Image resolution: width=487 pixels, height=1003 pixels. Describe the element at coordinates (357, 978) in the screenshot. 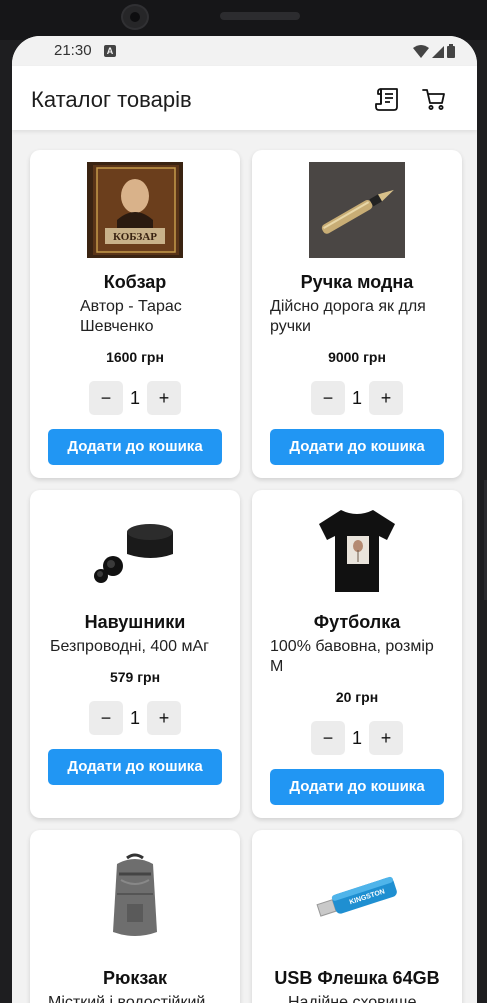

I see `product-name: USB Флешка 64GB` at that location.